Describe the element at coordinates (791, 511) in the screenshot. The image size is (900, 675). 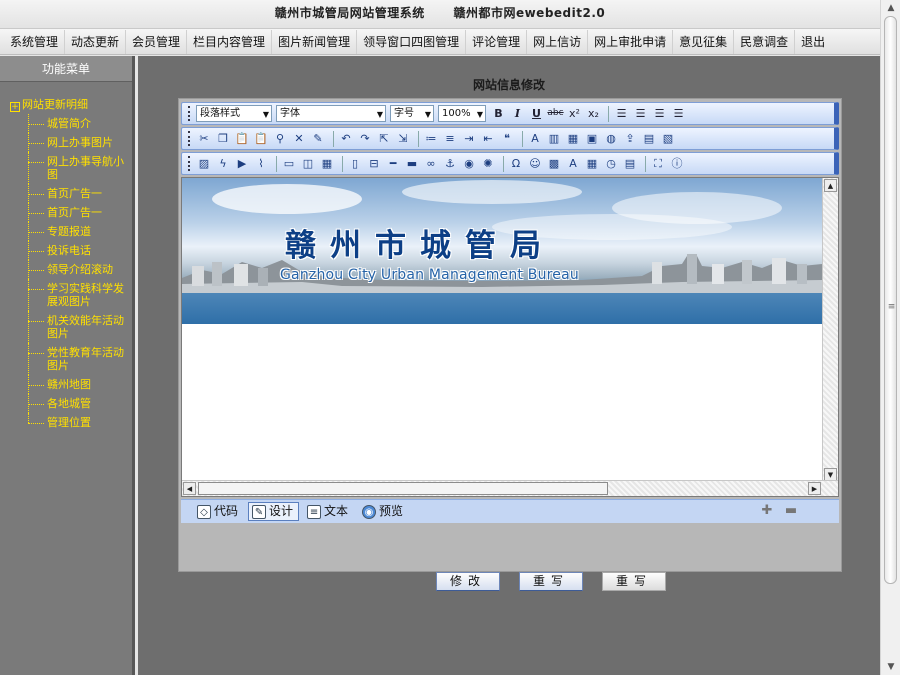
I see `shrink-editor-icon: ▬` at that location.